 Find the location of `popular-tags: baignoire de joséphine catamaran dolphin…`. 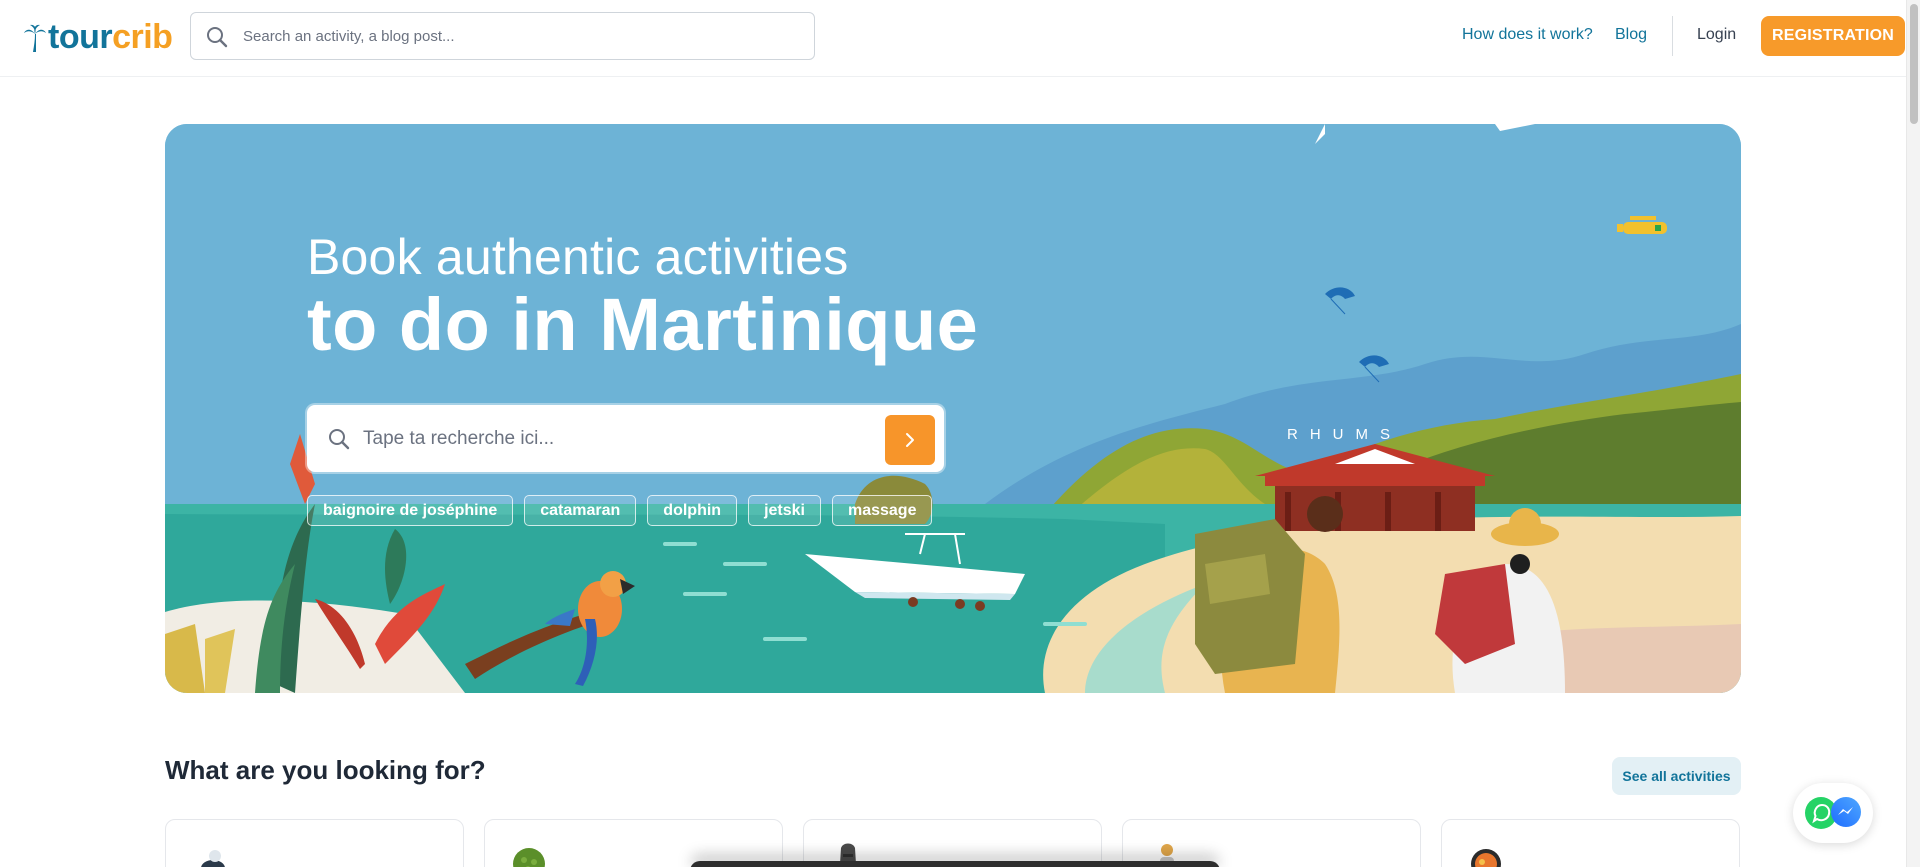

popular-tags: baignoire de joséphine catamaran dolphin… is located at coordinates (620, 510).